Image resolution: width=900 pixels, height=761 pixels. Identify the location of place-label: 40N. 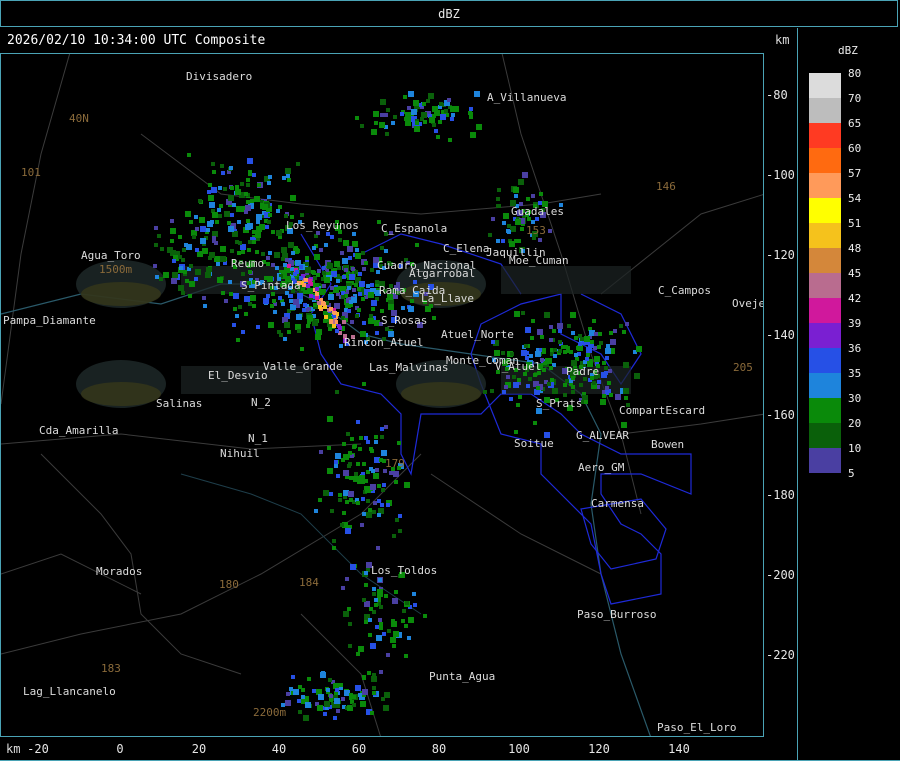
(79, 118).